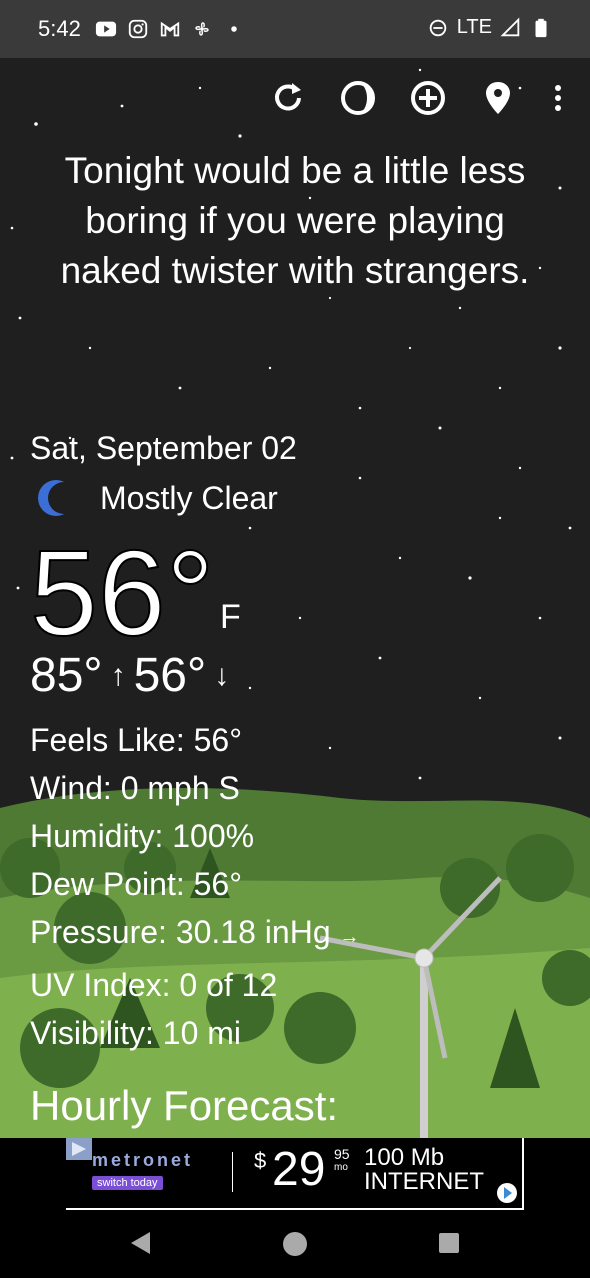 The width and height of the screenshot is (590, 1278). Describe the element at coordinates (558, 98) in the screenshot. I see `more-vert-icon` at that location.